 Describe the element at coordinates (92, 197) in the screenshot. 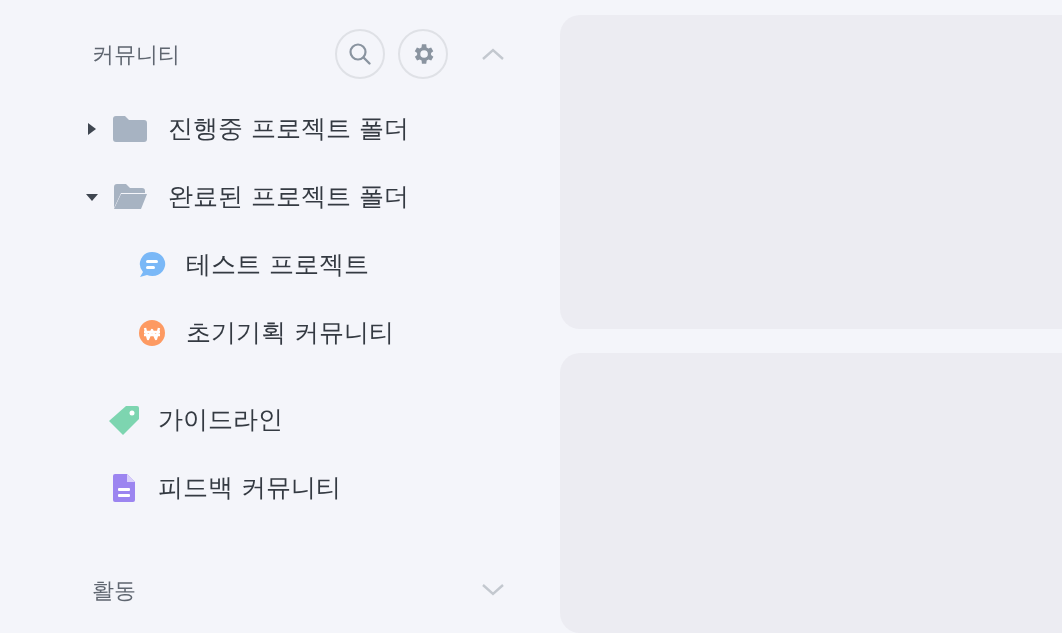

I see `caret-down-icon` at that location.